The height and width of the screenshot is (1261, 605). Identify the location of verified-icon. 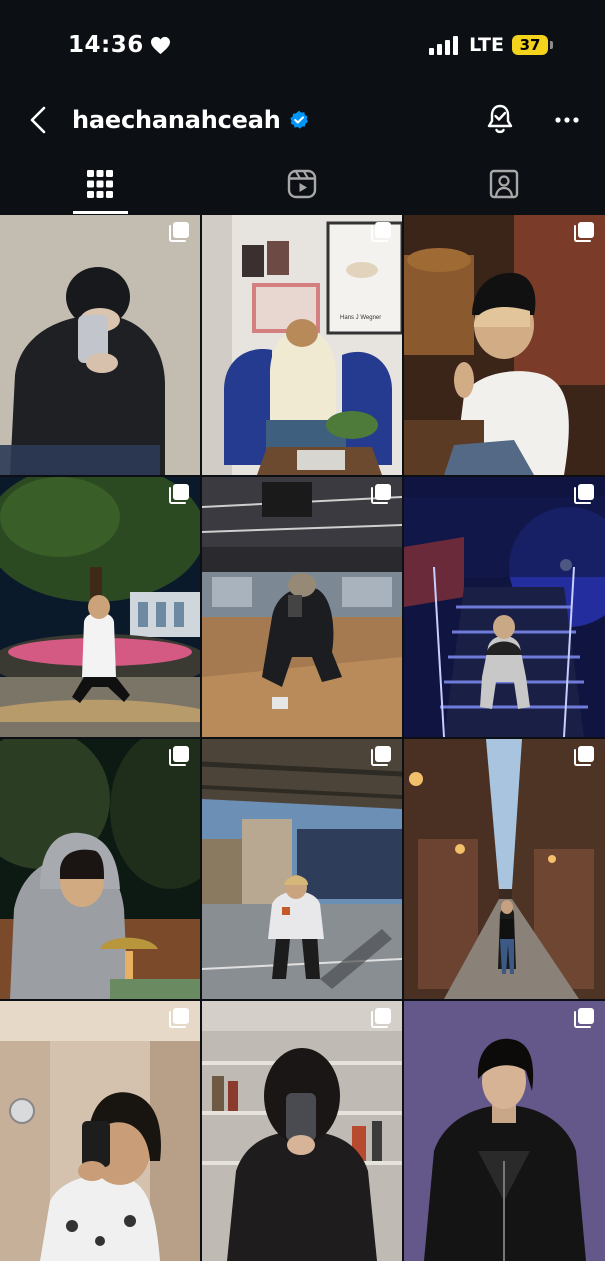
(298, 119).